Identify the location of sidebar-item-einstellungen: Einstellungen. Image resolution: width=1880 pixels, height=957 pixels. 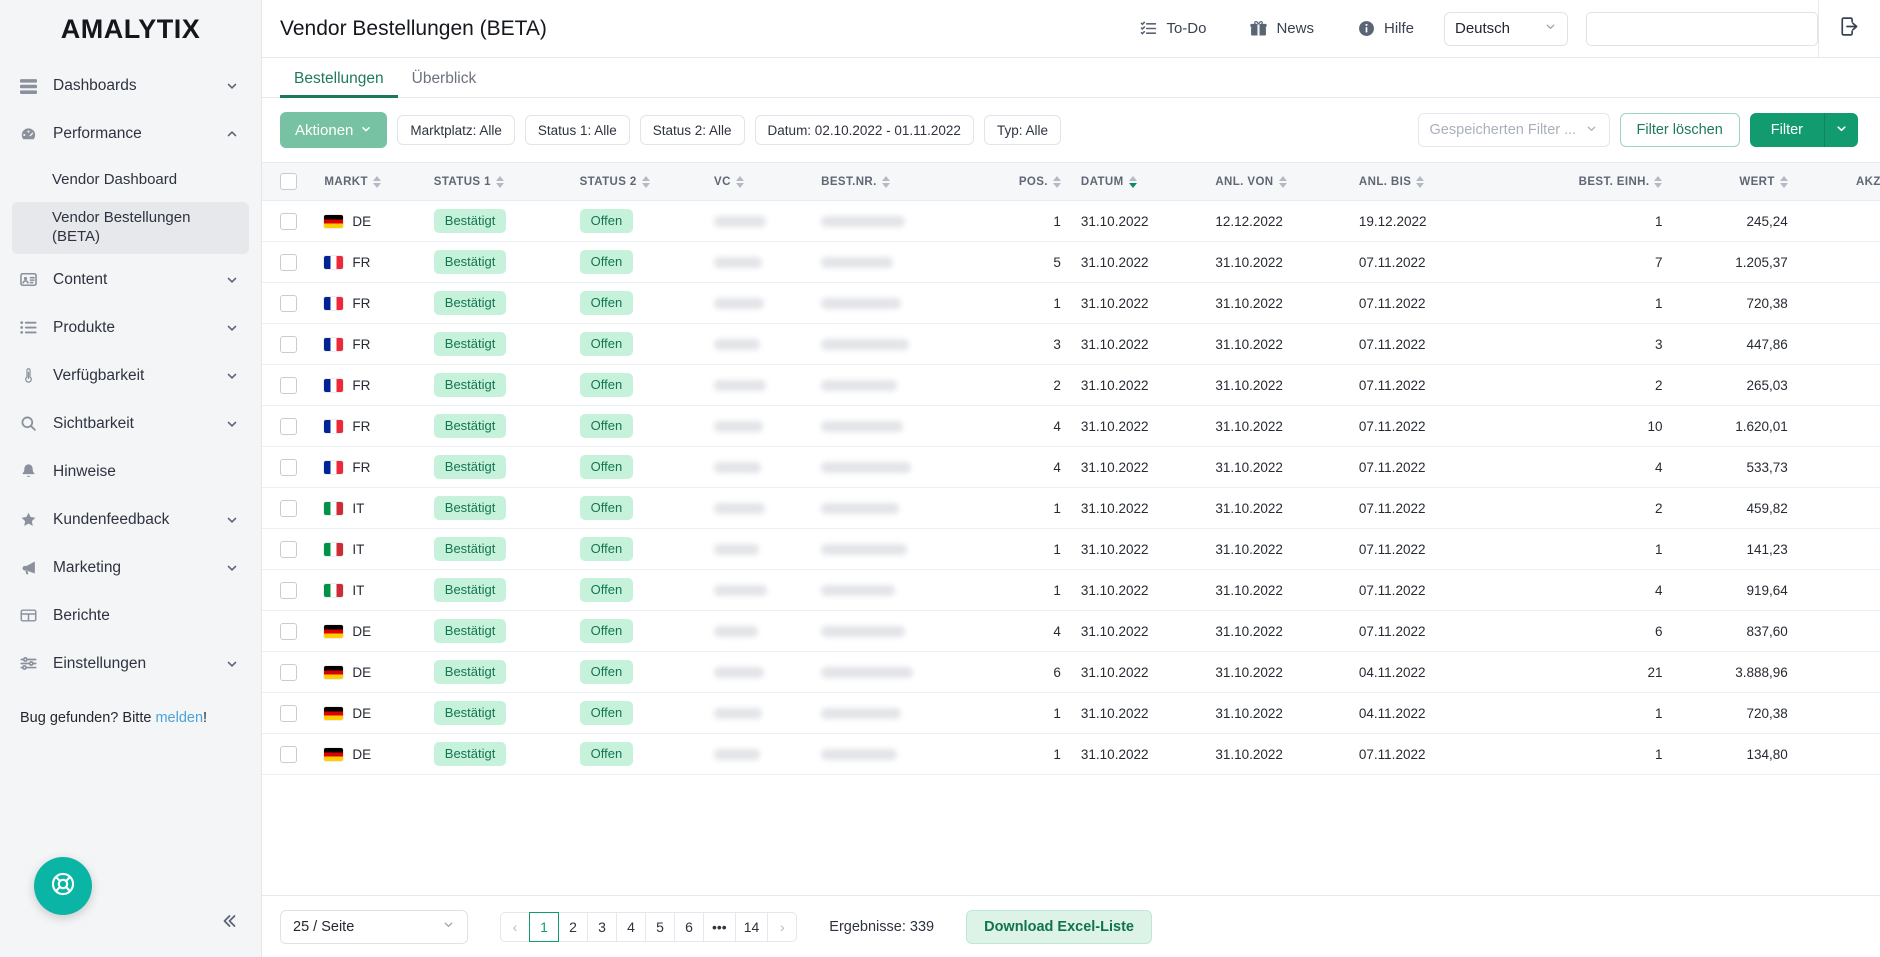
(130, 664).